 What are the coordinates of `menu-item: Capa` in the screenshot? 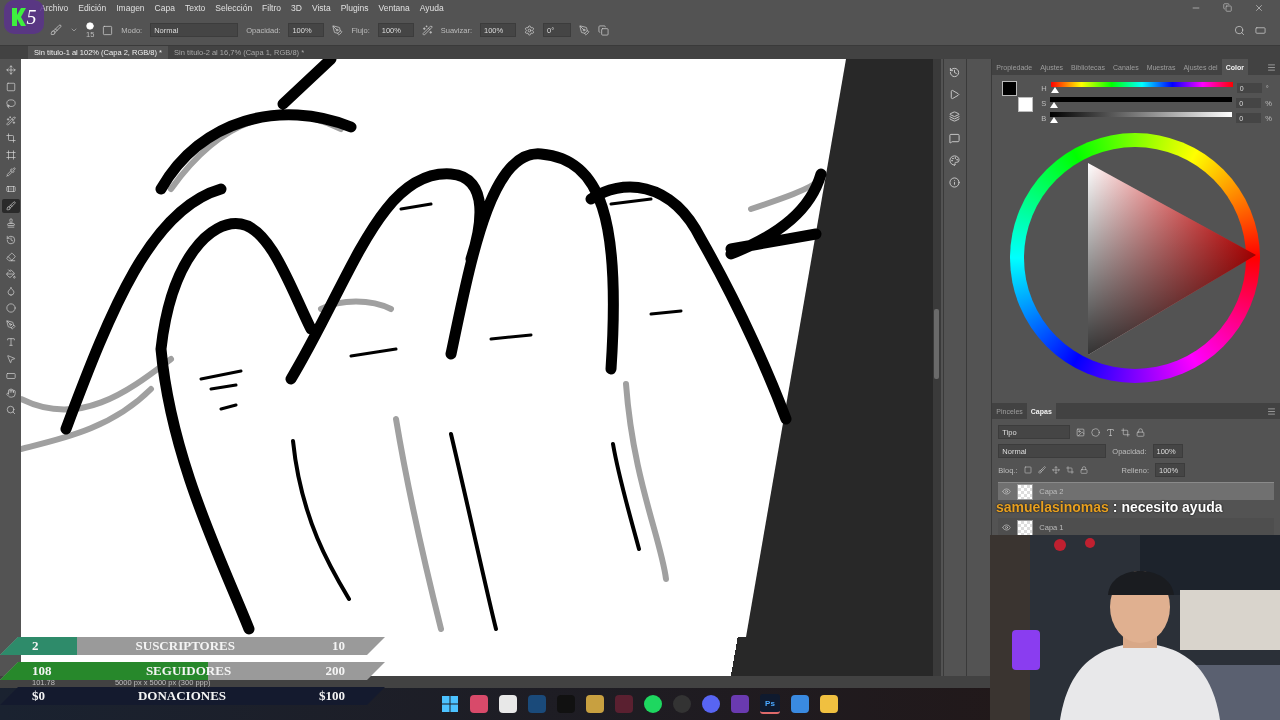 It's located at (164, 7).